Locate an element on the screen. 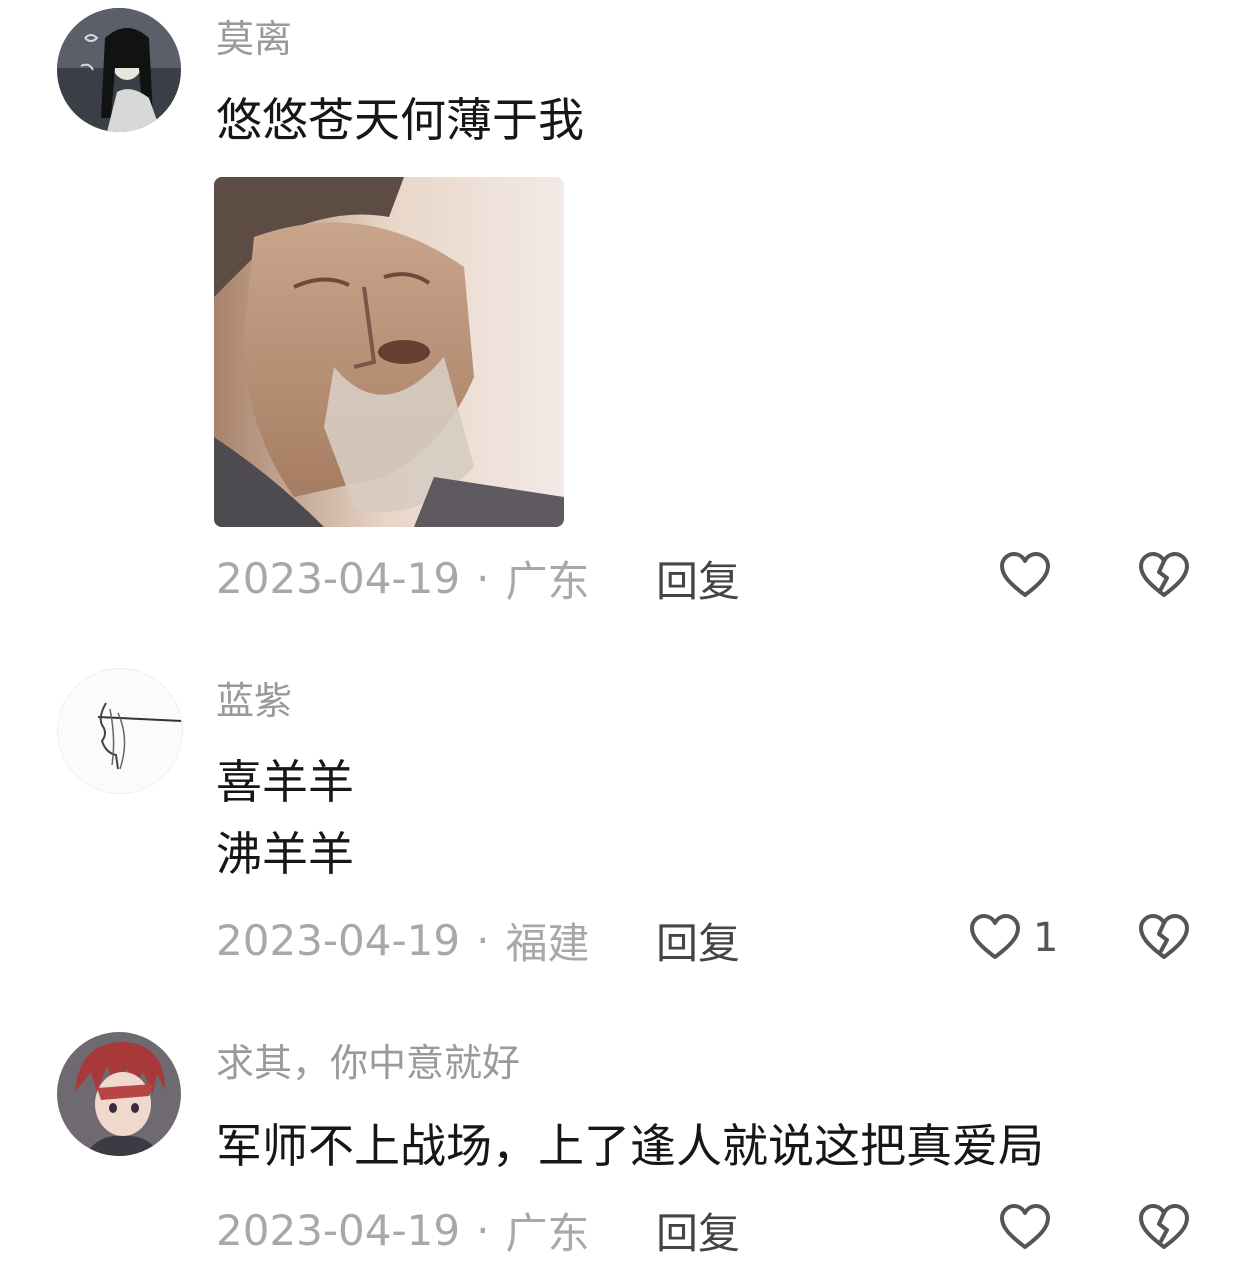 The height and width of the screenshot is (1264, 1260). comment-text-line: 军师不上战场，上了逢人就说这把真爱局 is located at coordinates (630, 1146).